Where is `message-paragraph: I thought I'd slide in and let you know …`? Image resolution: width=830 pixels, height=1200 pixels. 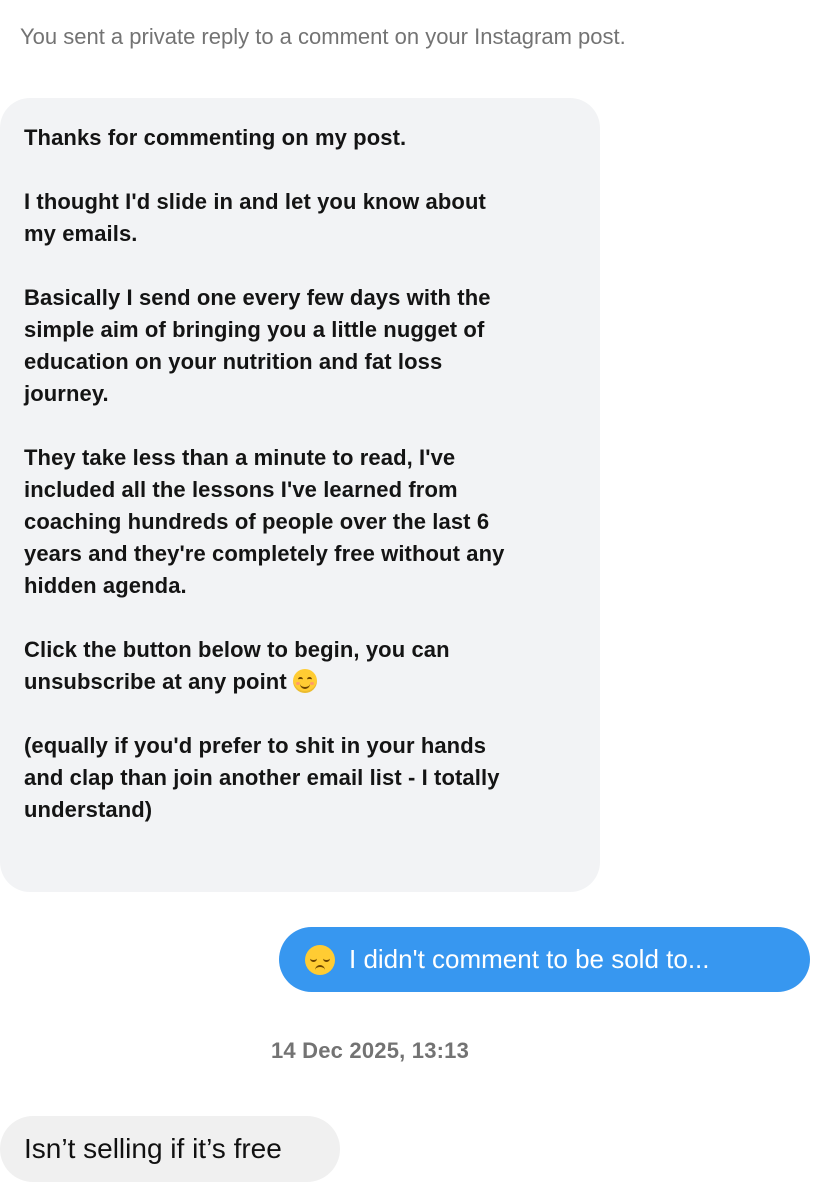 message-paragraph: I thought I'd slide in and let you know … is located at coordinates (255, 217).